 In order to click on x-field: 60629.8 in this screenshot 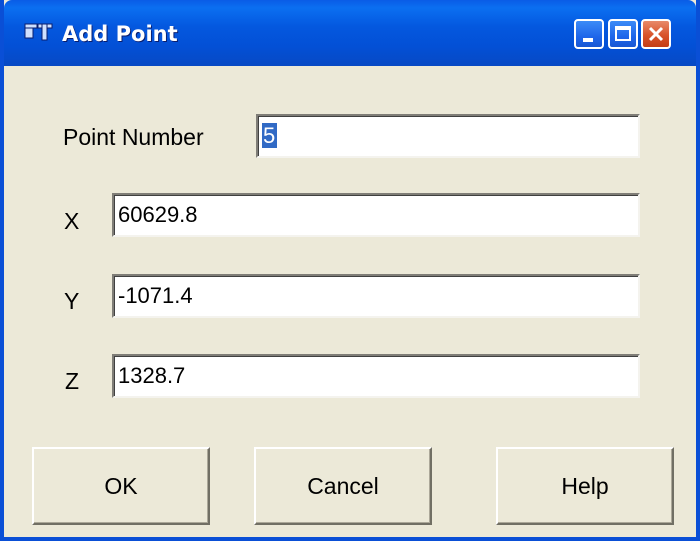, I will do `click(376, 215)`.